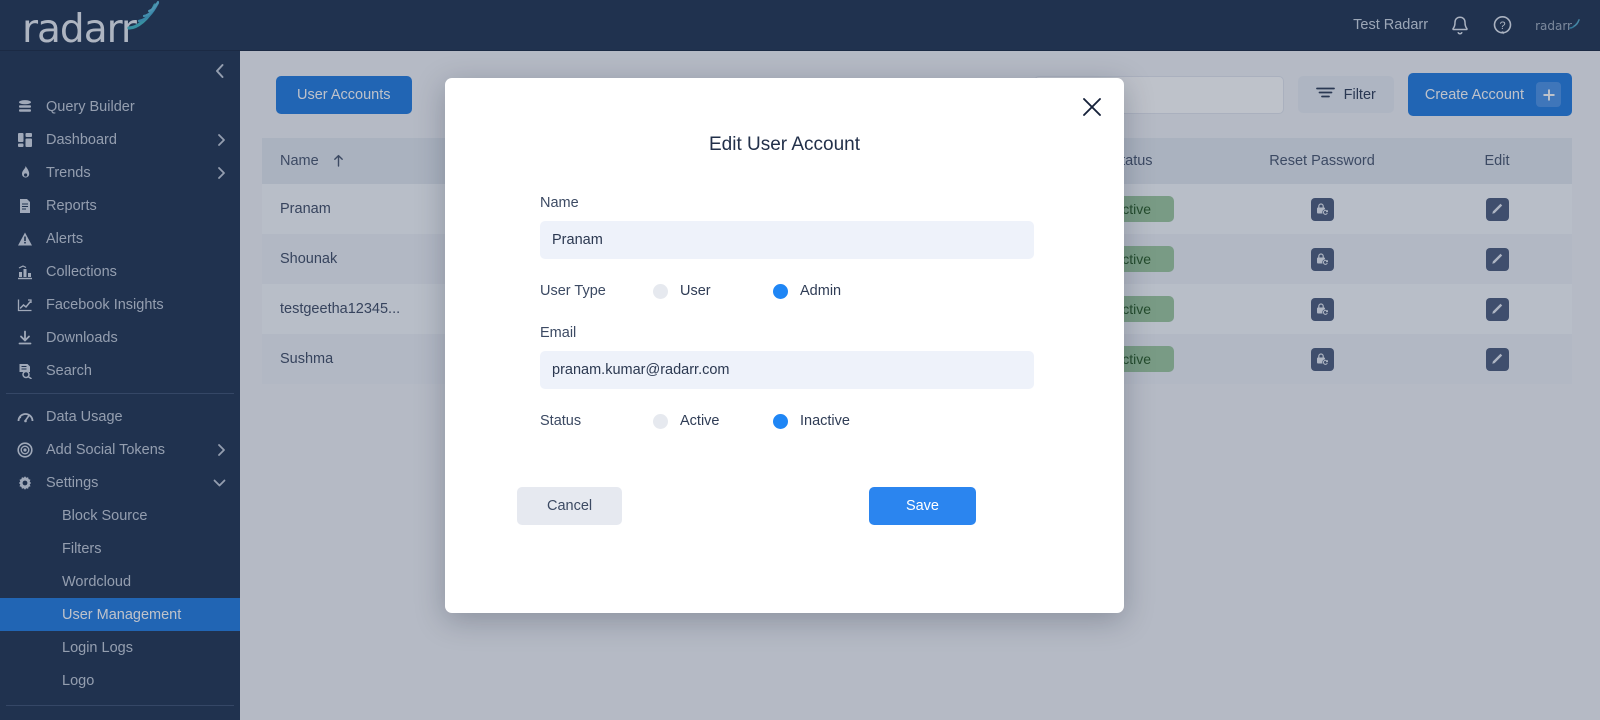 The height and width of the screenshot is (720, 1600). I want to click on user-type-row: User Type User Admin, so click(784, 291).